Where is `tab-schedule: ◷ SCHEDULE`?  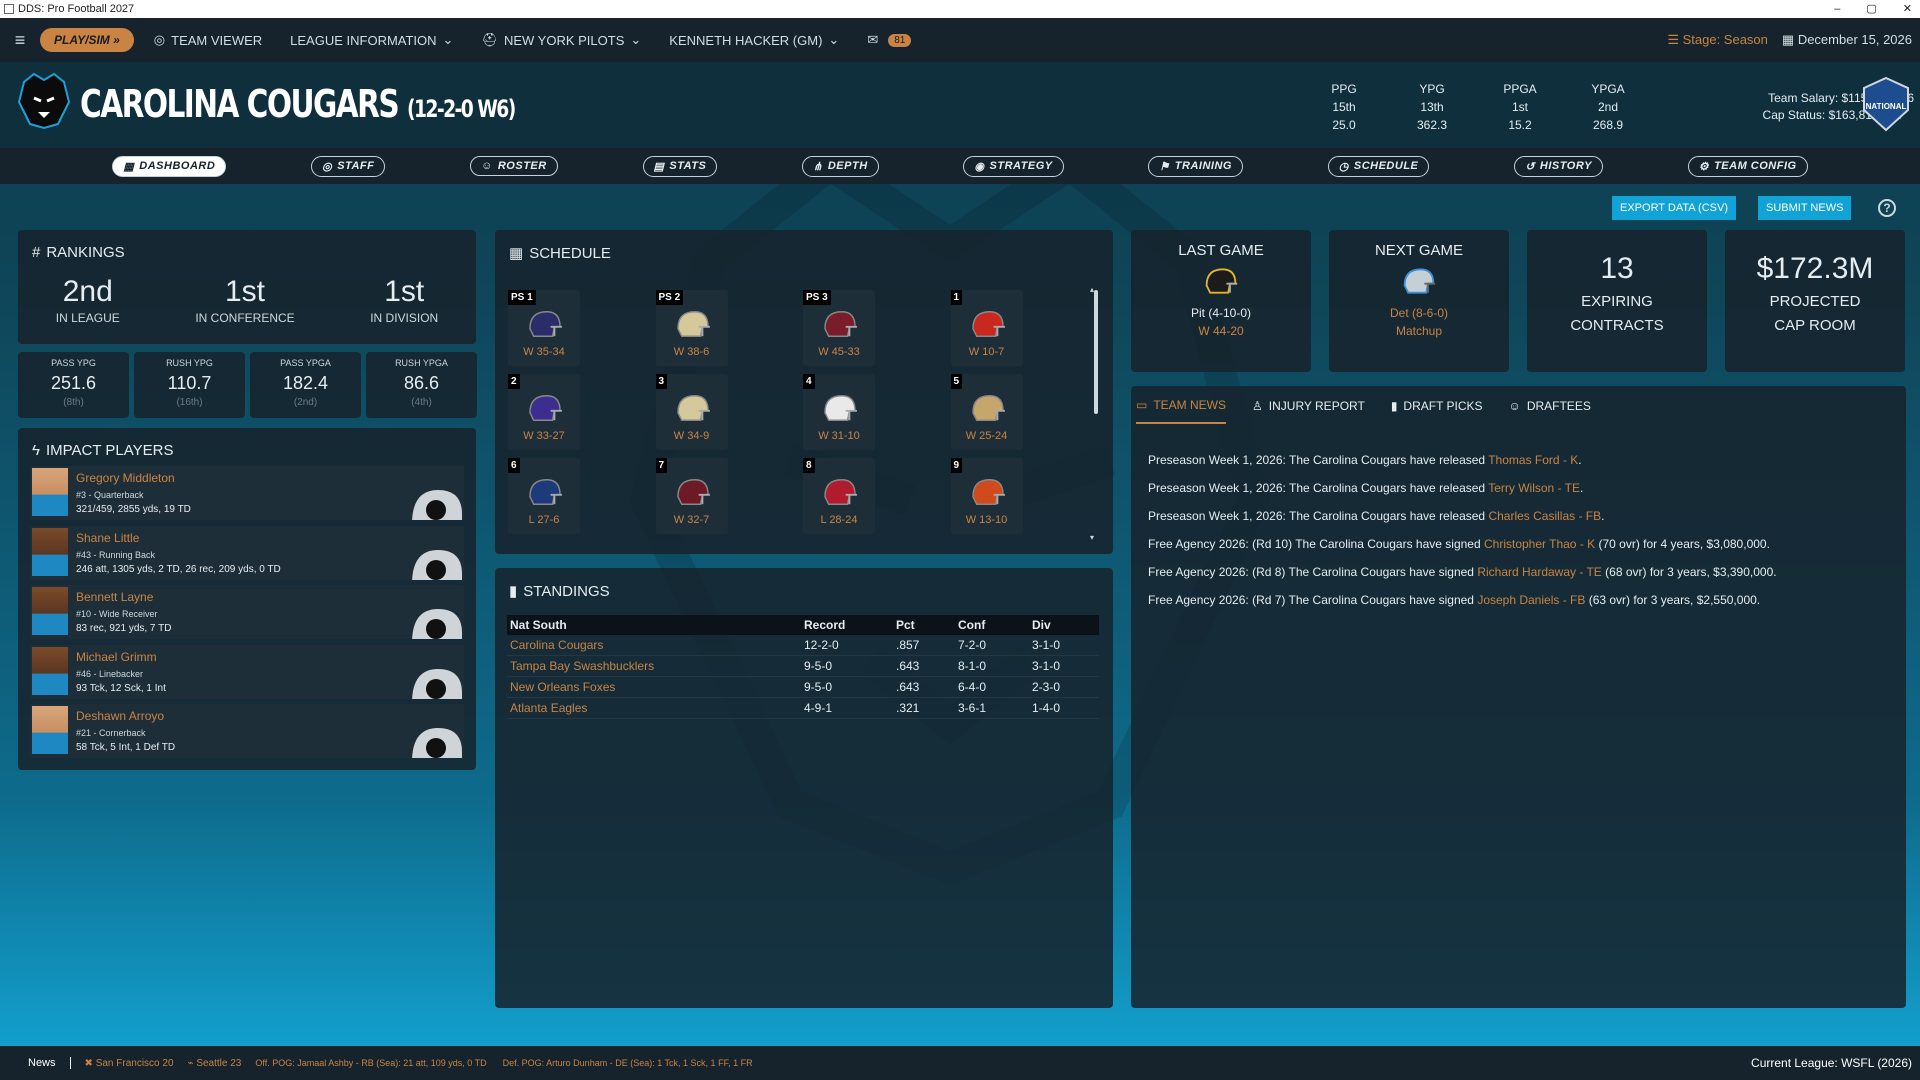 tab-schedule: ◷ SCHEDULE is located at coordinates (1378, 166).